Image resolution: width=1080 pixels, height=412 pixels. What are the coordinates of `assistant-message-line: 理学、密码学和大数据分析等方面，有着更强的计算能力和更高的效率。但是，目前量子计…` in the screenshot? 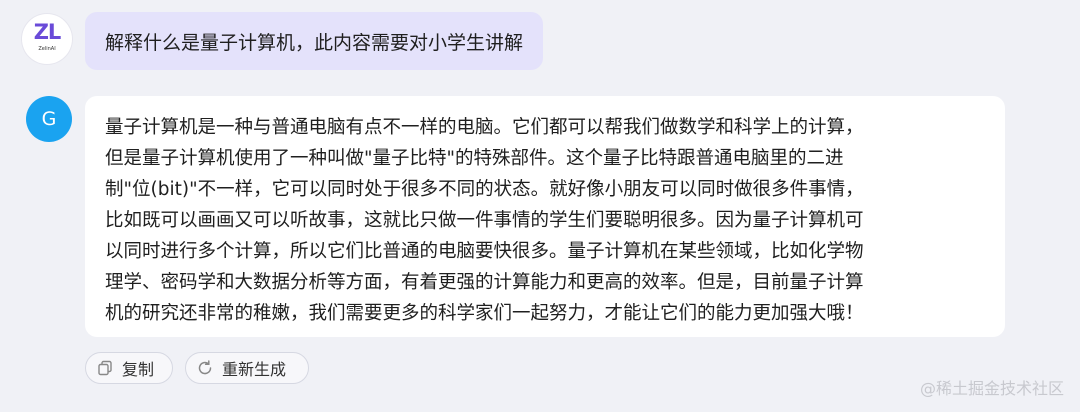 It's located at (484, 282).